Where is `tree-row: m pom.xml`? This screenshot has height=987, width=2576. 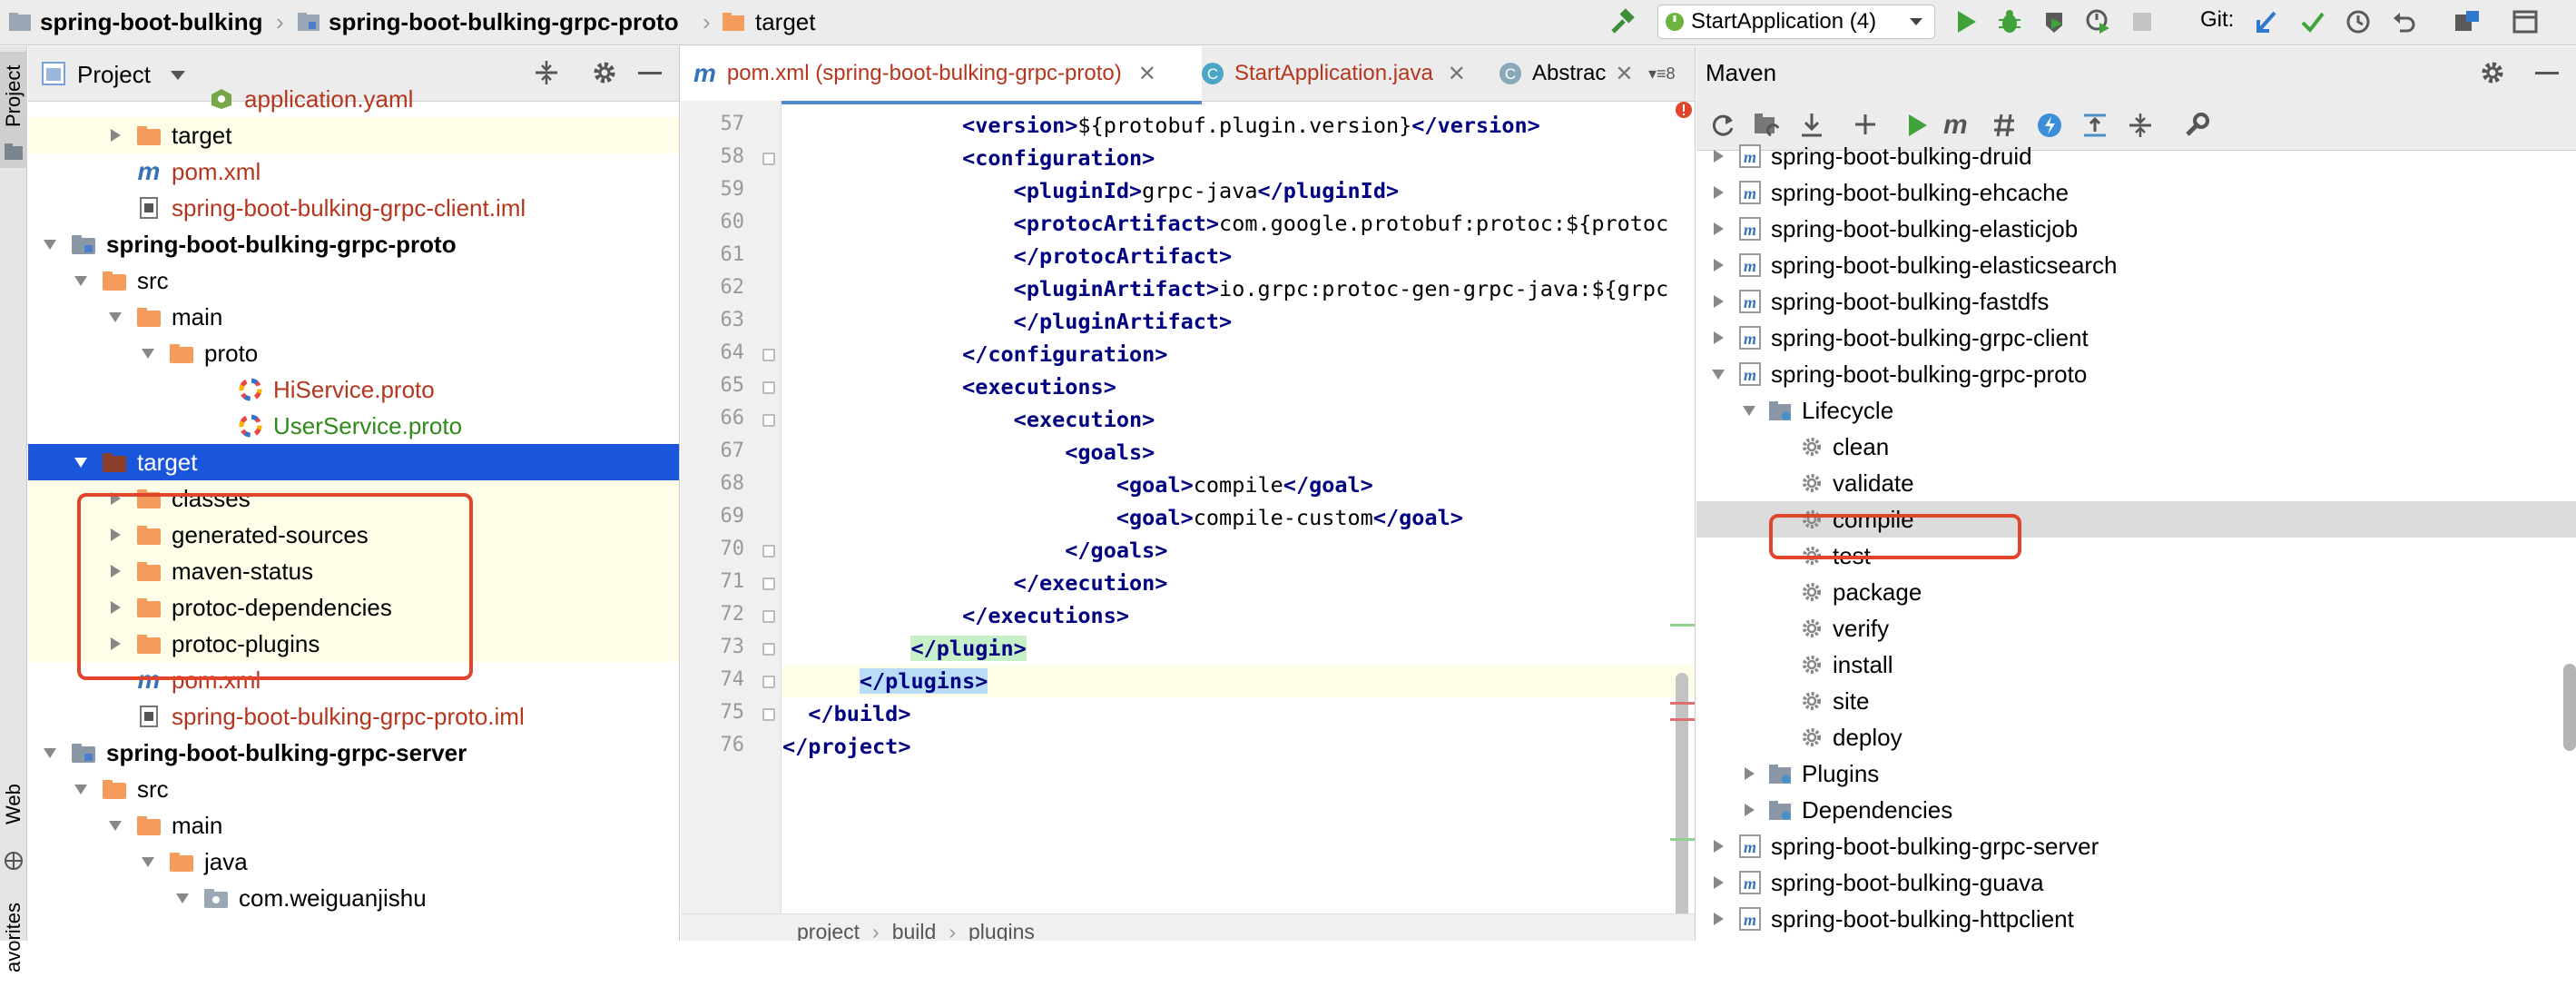 tree-row: m pom.xml is located at coordinates (353, 680).